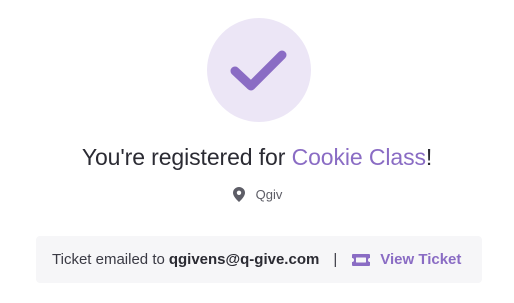  I want to click on checkmark-icon, so click(258, 70).